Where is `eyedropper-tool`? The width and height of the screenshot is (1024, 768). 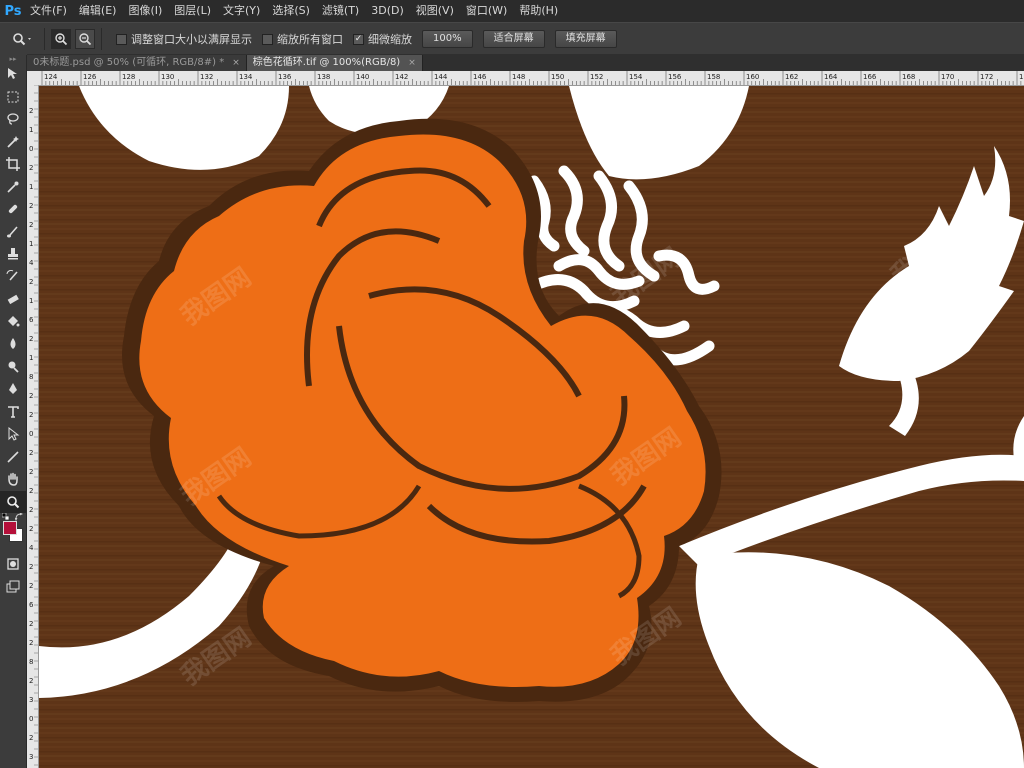
eyedropper-tool is located at coordinates (13, 187).